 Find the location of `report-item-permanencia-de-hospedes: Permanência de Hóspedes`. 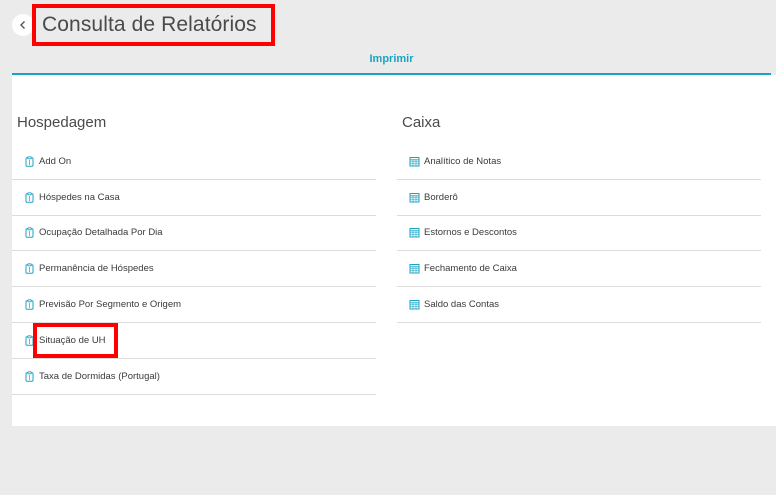

report-item-permanencia-de-hospedes: Permanência de Hóspedes is located at coordinates (194, 269).